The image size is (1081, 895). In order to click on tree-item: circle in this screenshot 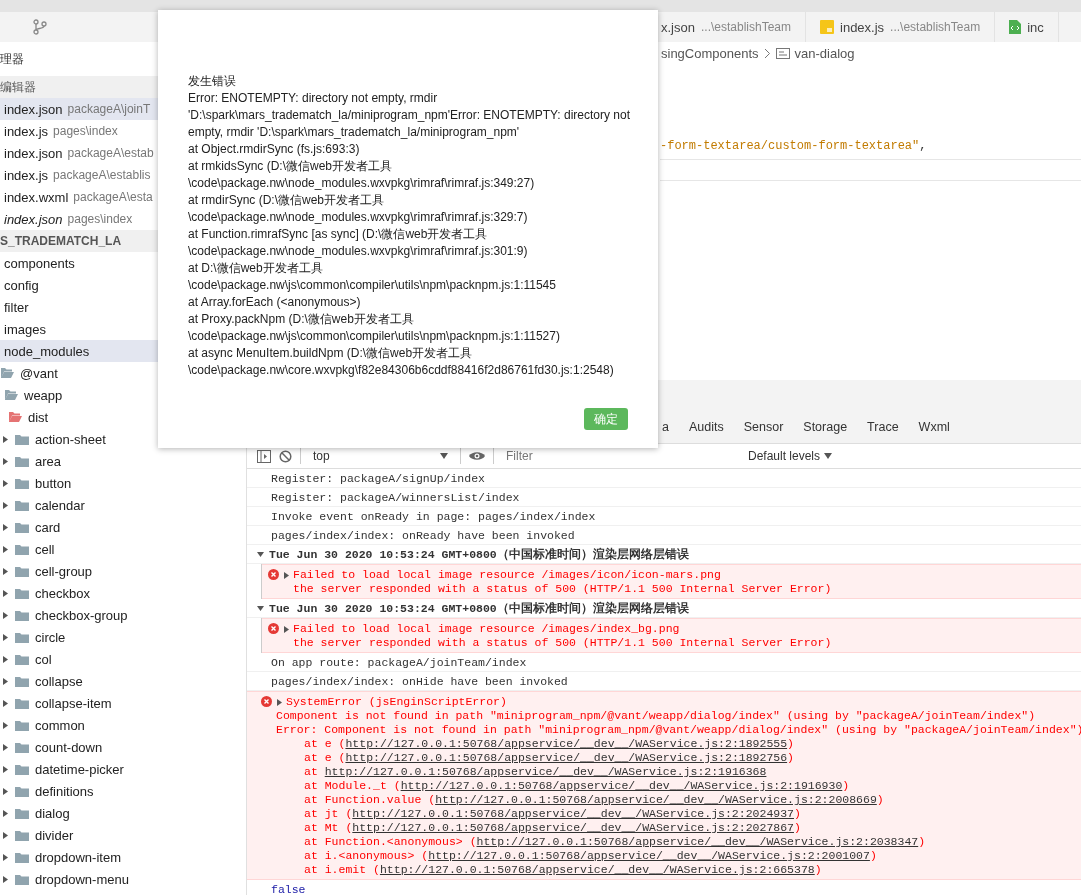, I will do `click(123, 637)`.